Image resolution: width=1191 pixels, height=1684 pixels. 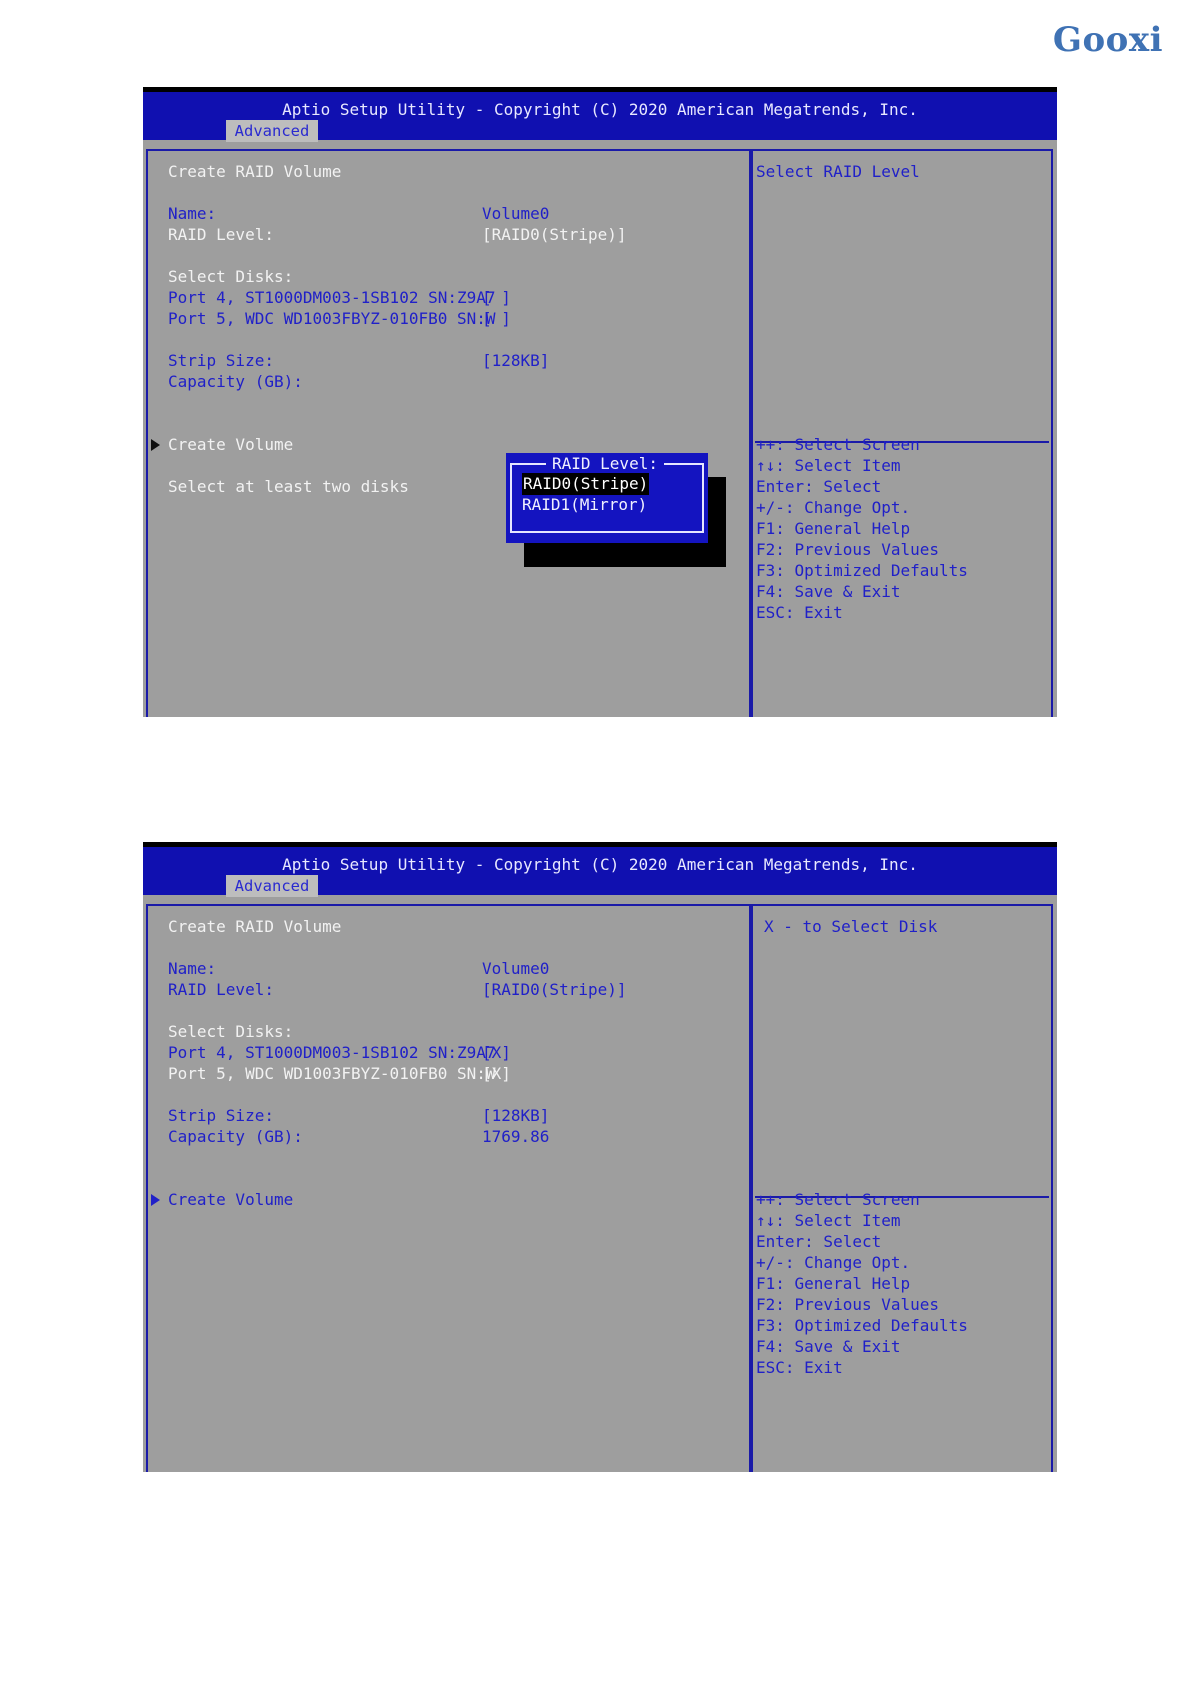 What do you see at coordinates (496, 319) in the screenshot?
I see `disk-port5-checkbox: [ ]` at bounding box center [496, 319].